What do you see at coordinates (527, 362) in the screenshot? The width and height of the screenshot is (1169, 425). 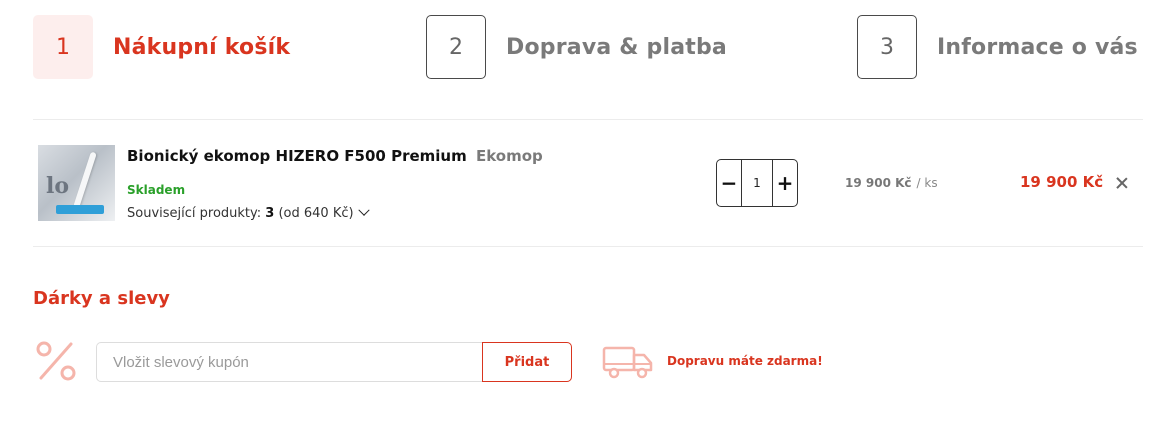 I see `add-coupon-button: Přidat` at bounding box center [527, 362].